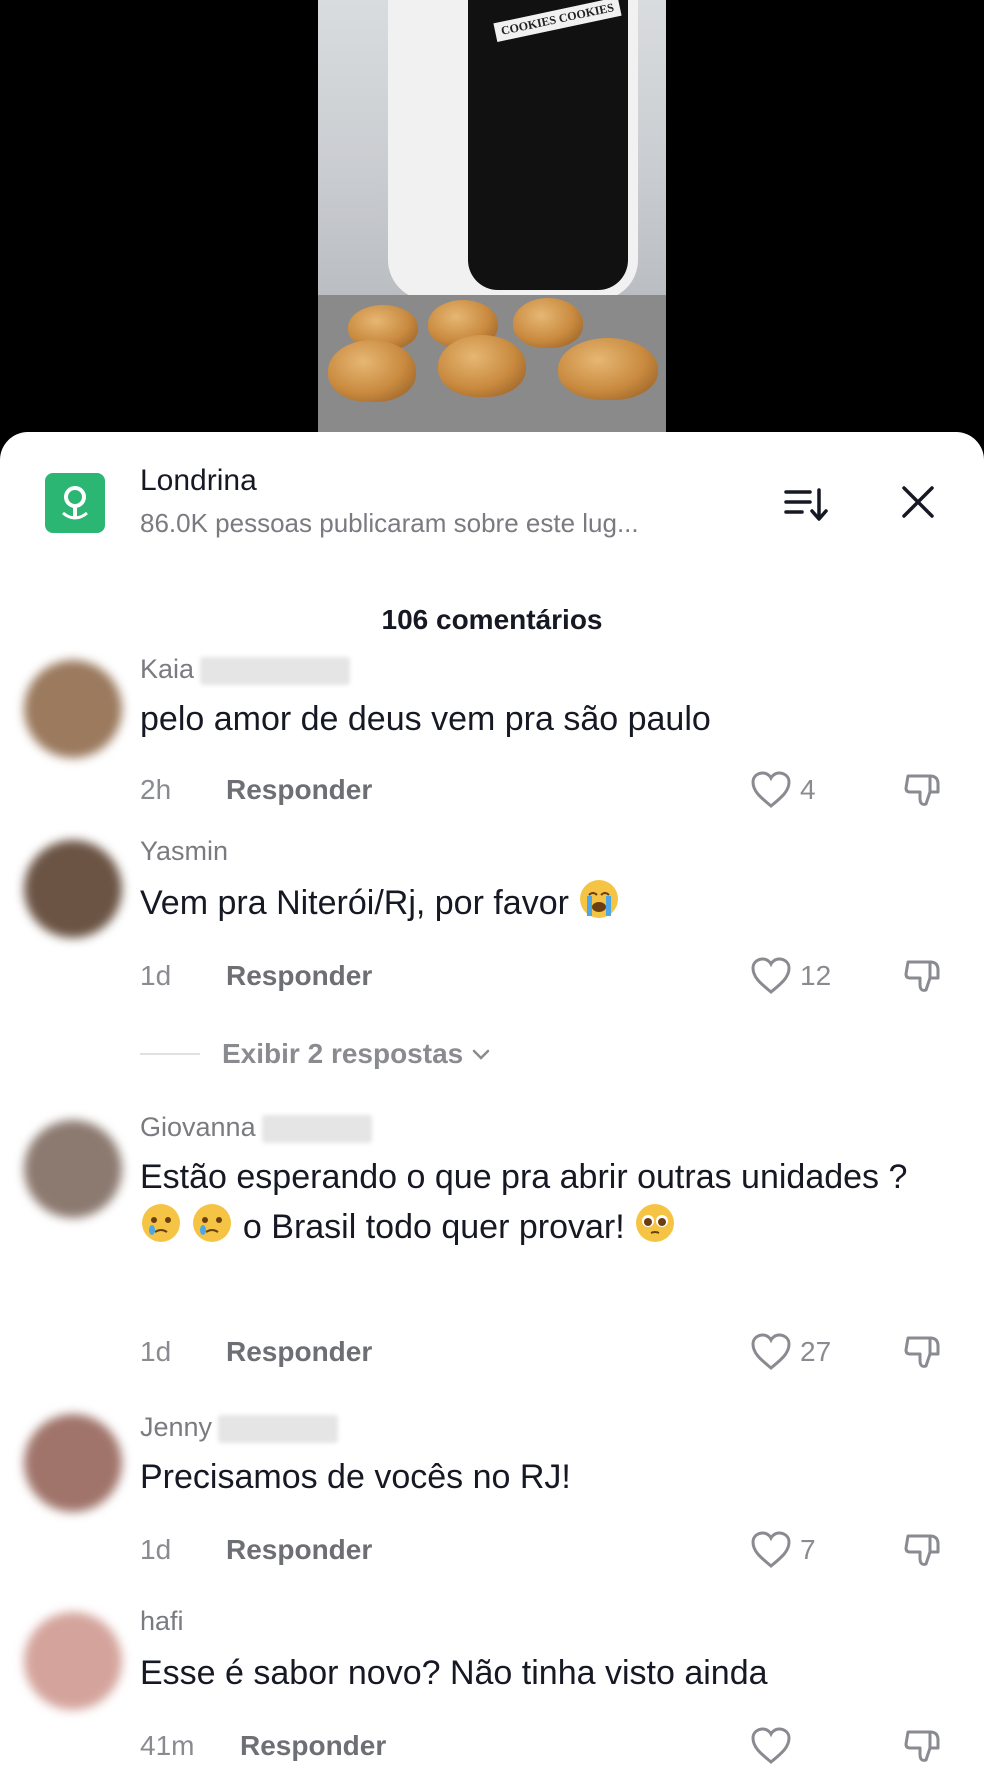 Image resolution: width=984 pixels, height=1788 pixels. I want to click on comment-text: Precisamos de vocês no RJ!, so click(355, 1477).